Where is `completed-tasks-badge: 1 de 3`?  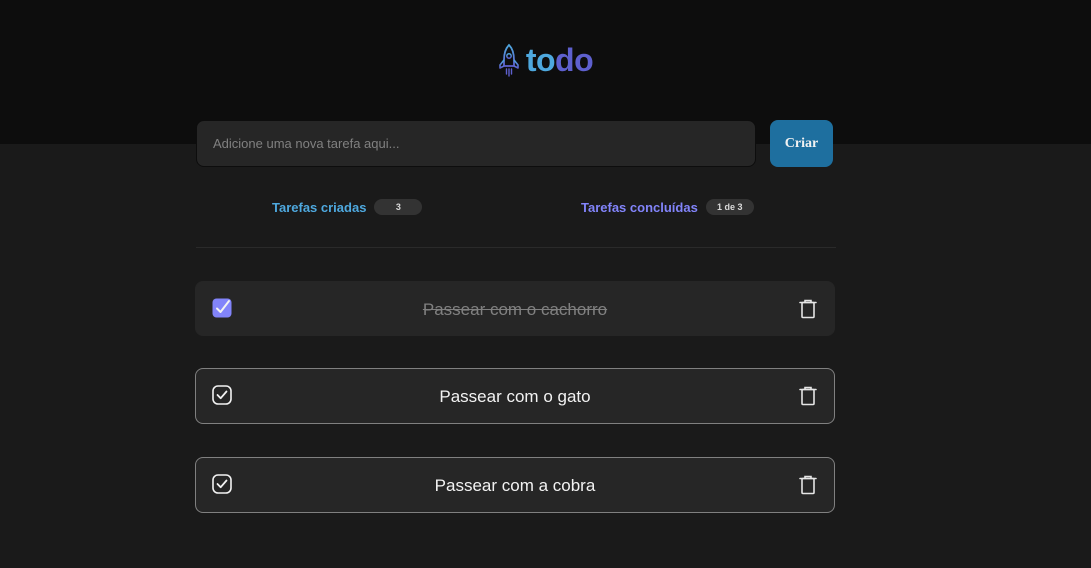 completed-tasks-badge: 1 de 3 is located at coordinates (729, 207).